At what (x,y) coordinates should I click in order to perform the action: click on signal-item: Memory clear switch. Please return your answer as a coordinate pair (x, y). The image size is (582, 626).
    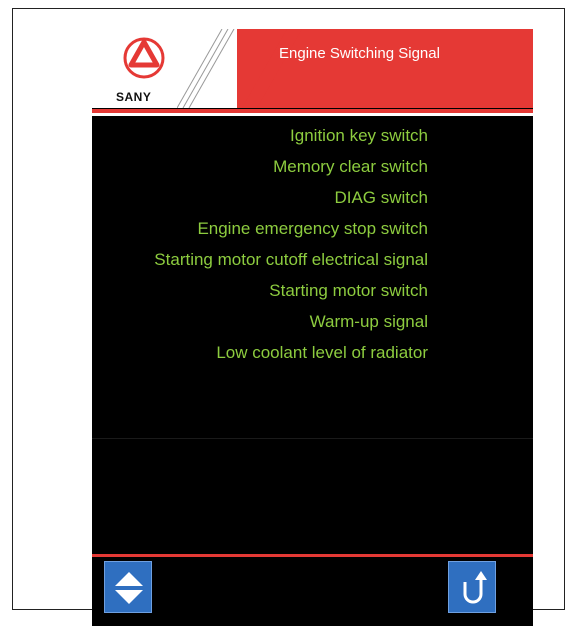
    Looking at the image, I should click on (350, 166).